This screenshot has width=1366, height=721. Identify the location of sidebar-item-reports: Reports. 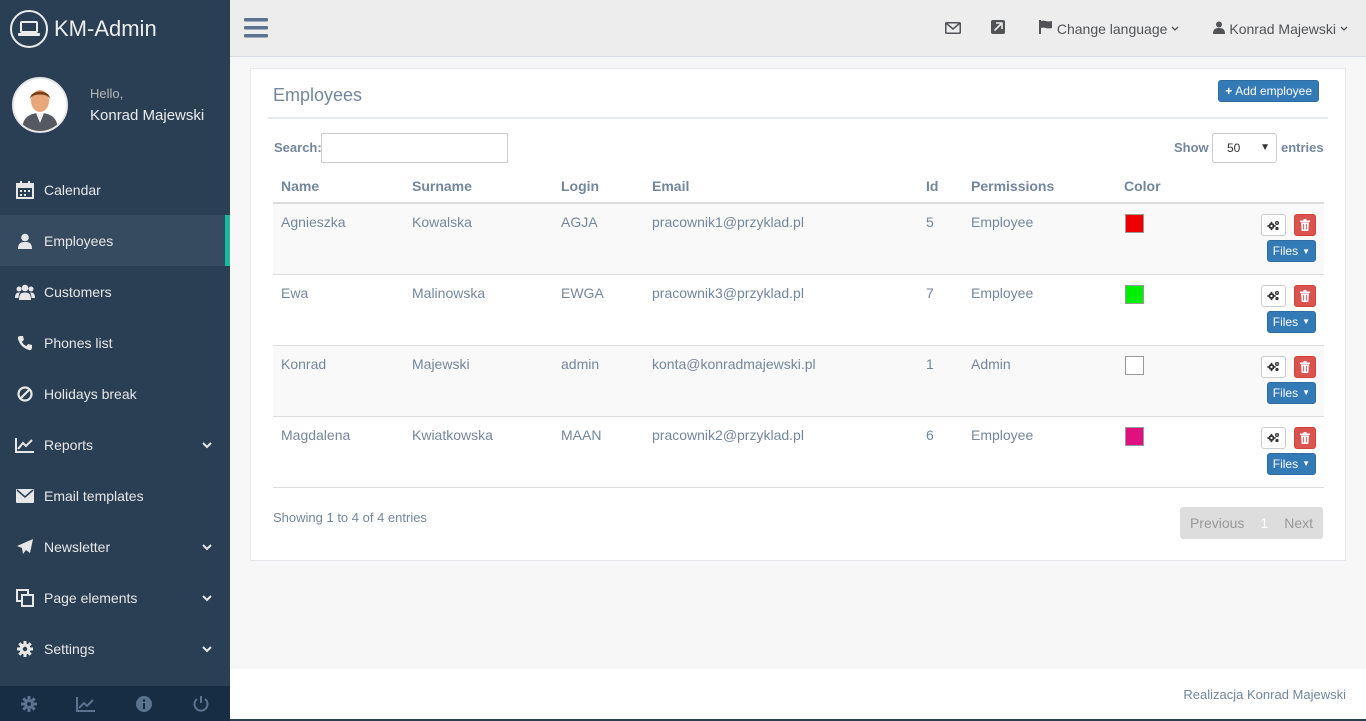
(115, 444).